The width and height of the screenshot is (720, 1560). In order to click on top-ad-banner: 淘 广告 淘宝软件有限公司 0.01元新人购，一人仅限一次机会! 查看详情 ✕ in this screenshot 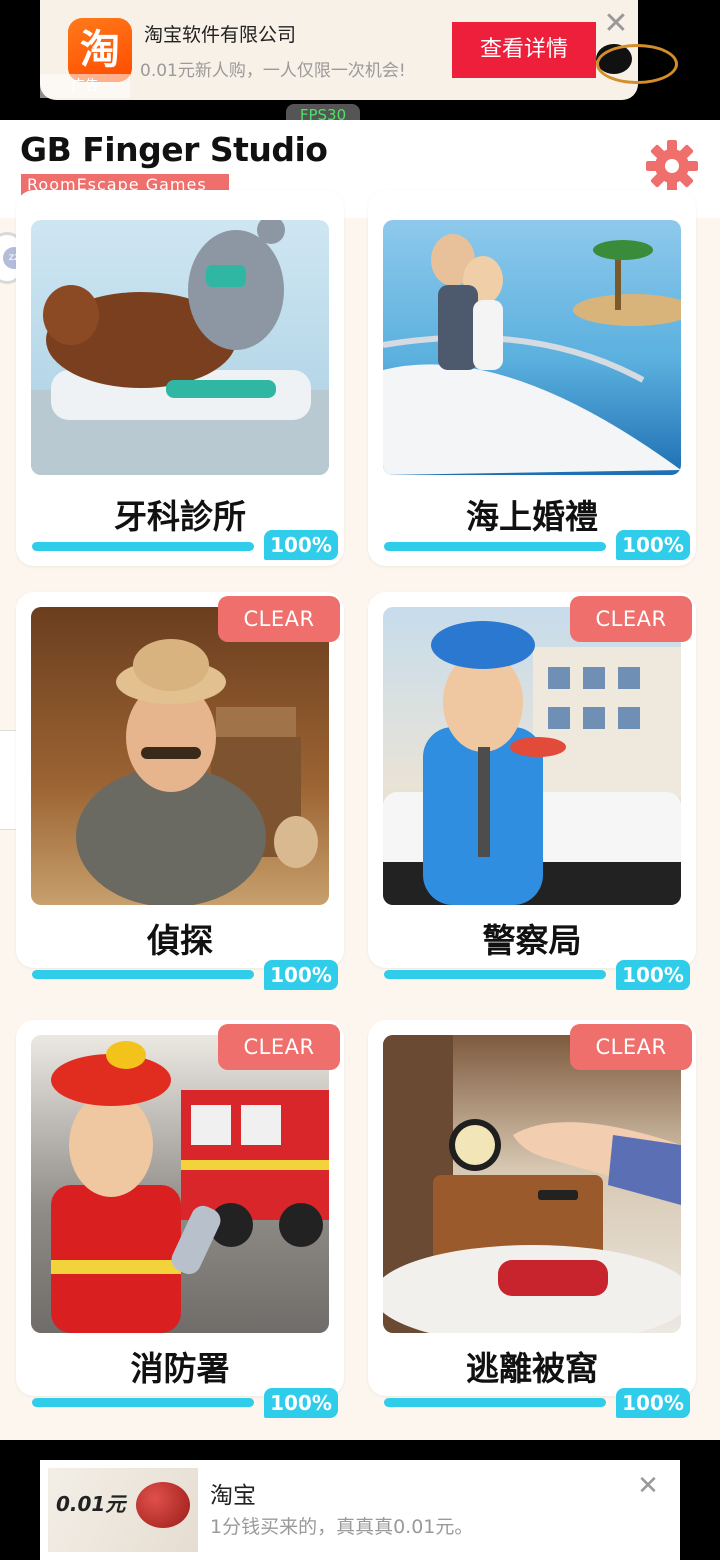, I will do `click(359, 50)`.